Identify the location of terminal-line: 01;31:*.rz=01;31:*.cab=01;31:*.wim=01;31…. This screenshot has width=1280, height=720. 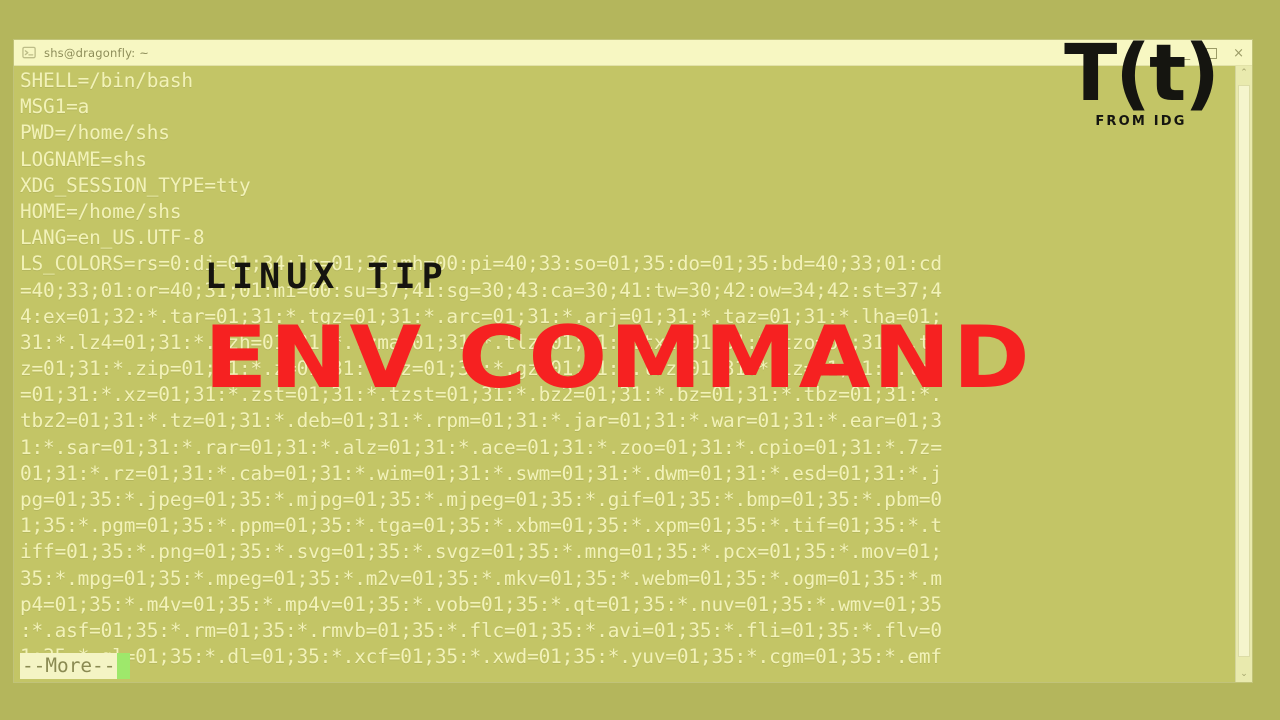
(481, 473).